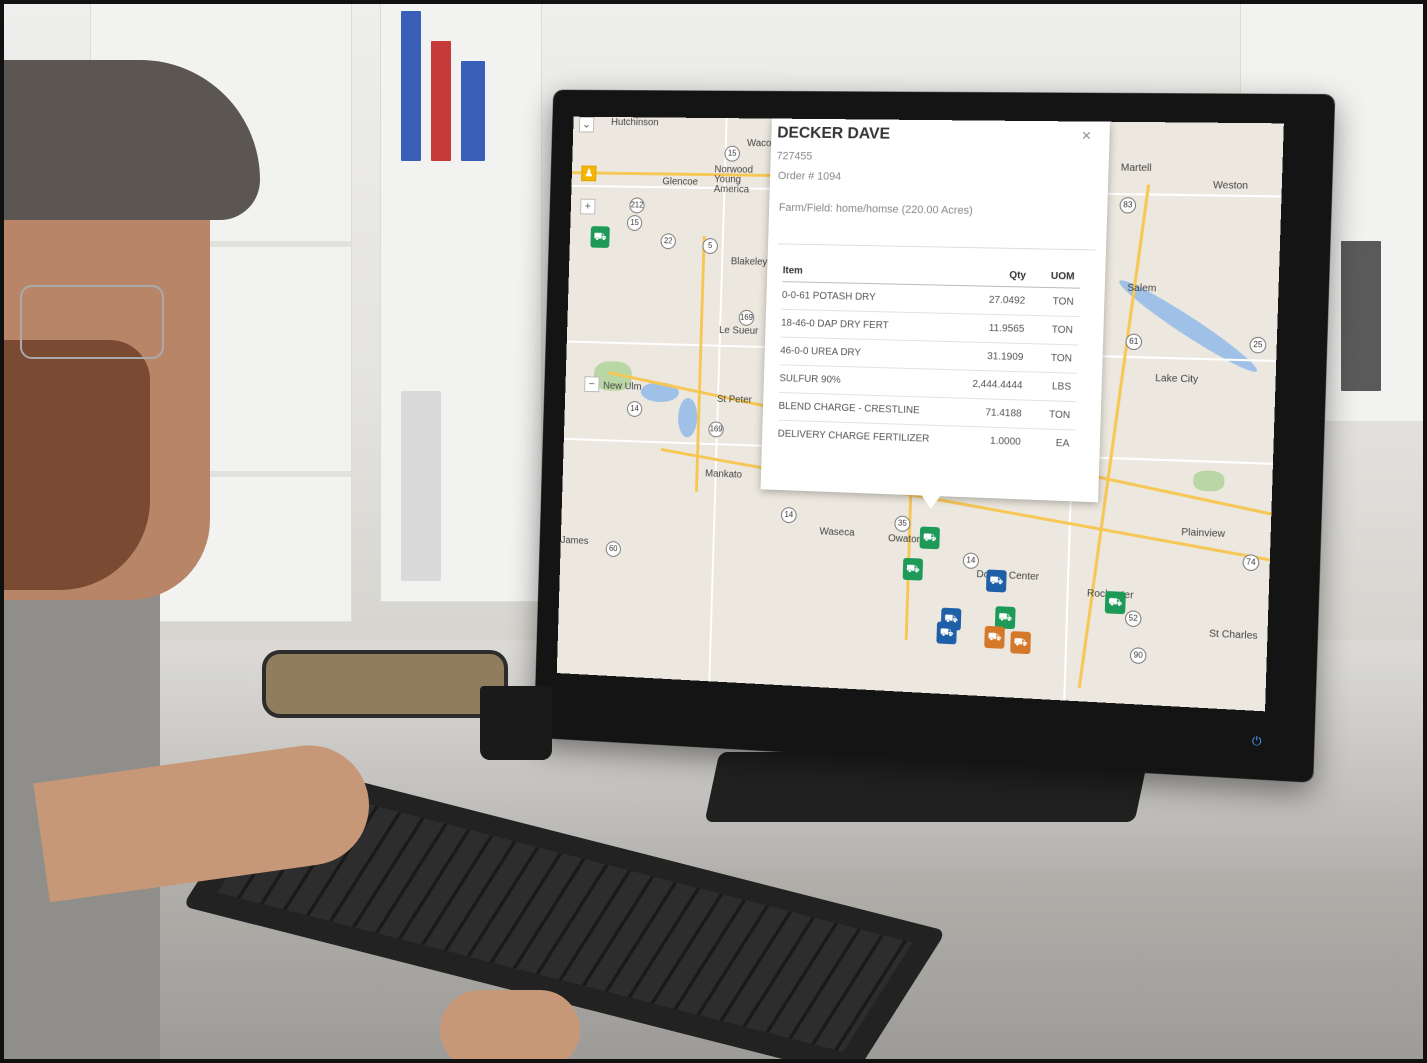 Image resolution: width=1427 pixels, height=1063 pixels. I want to click on item-qty: 27.0492, so click(1007, 300).